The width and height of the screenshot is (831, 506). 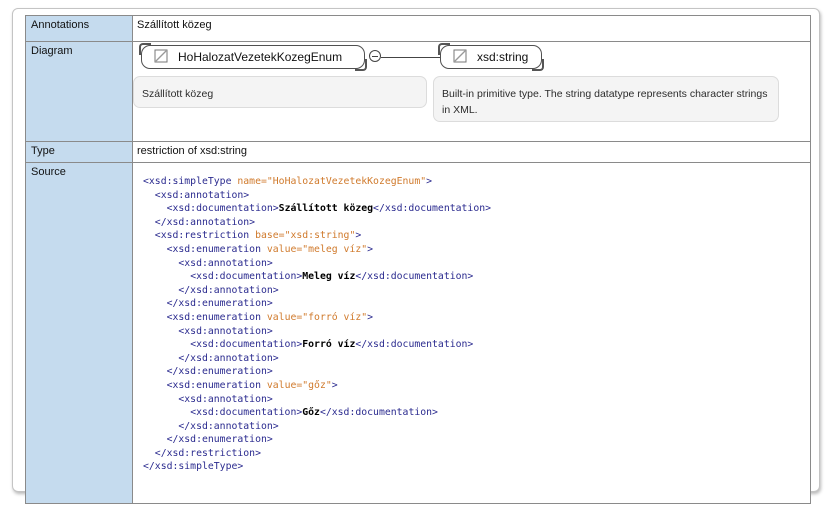 What do you see at coordinates (474, 236) in the screenshot?
I see `source-line: <xsd:restriction base="xsd:string">` at bounding box center [474, 236].